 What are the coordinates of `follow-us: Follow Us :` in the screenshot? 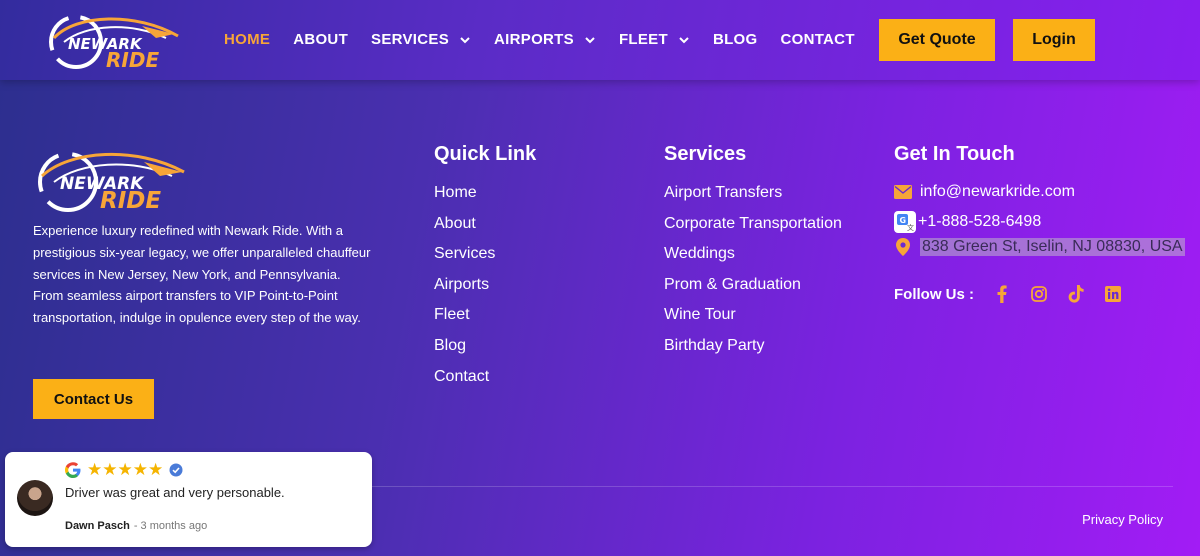 It's located at (1017, 294).